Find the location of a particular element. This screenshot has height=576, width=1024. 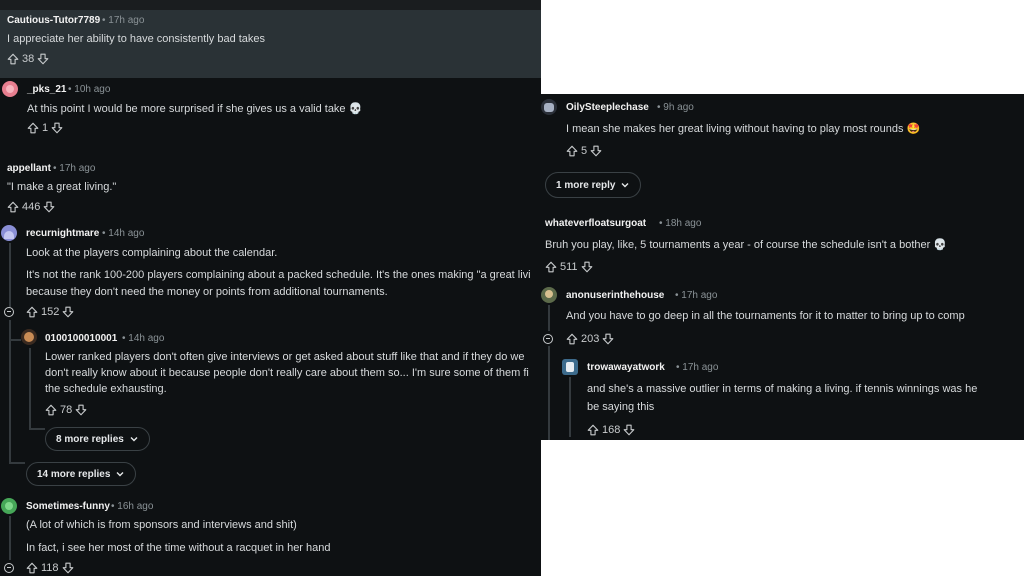

vote-bar: 5 is located at coordinates (584, 151).